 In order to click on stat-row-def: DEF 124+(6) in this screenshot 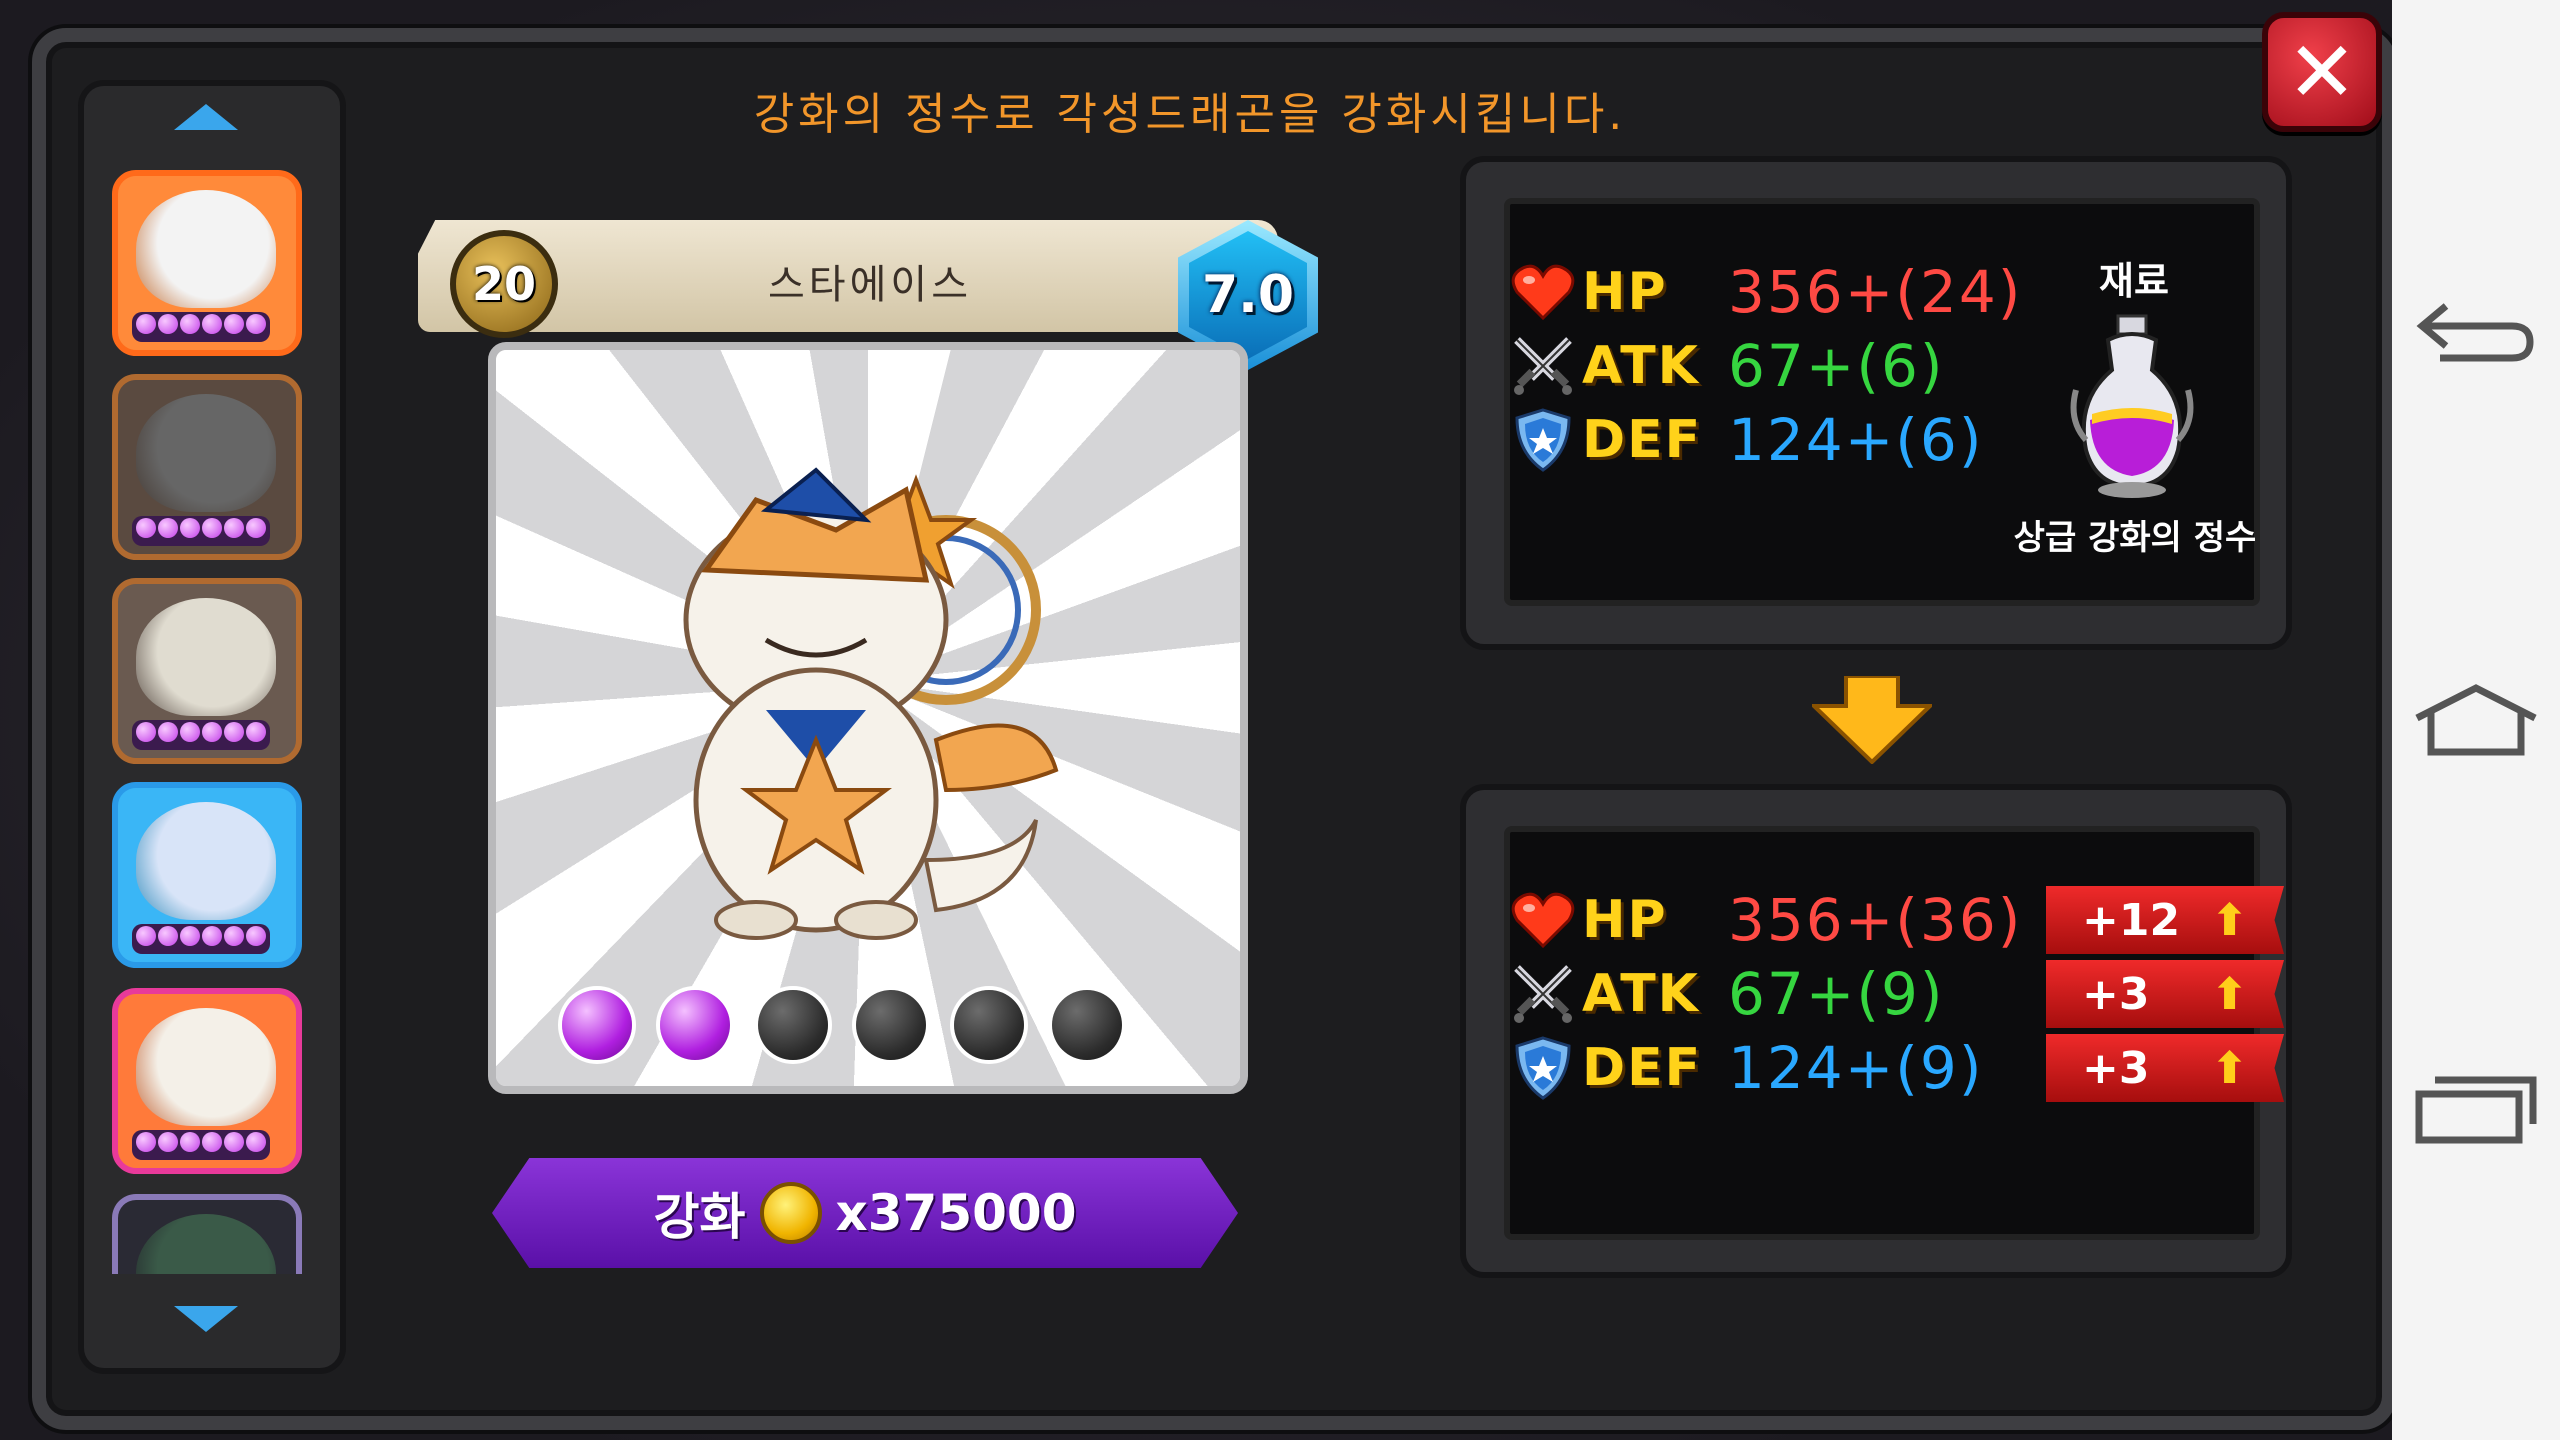, I will do `click(1746, 440)`.